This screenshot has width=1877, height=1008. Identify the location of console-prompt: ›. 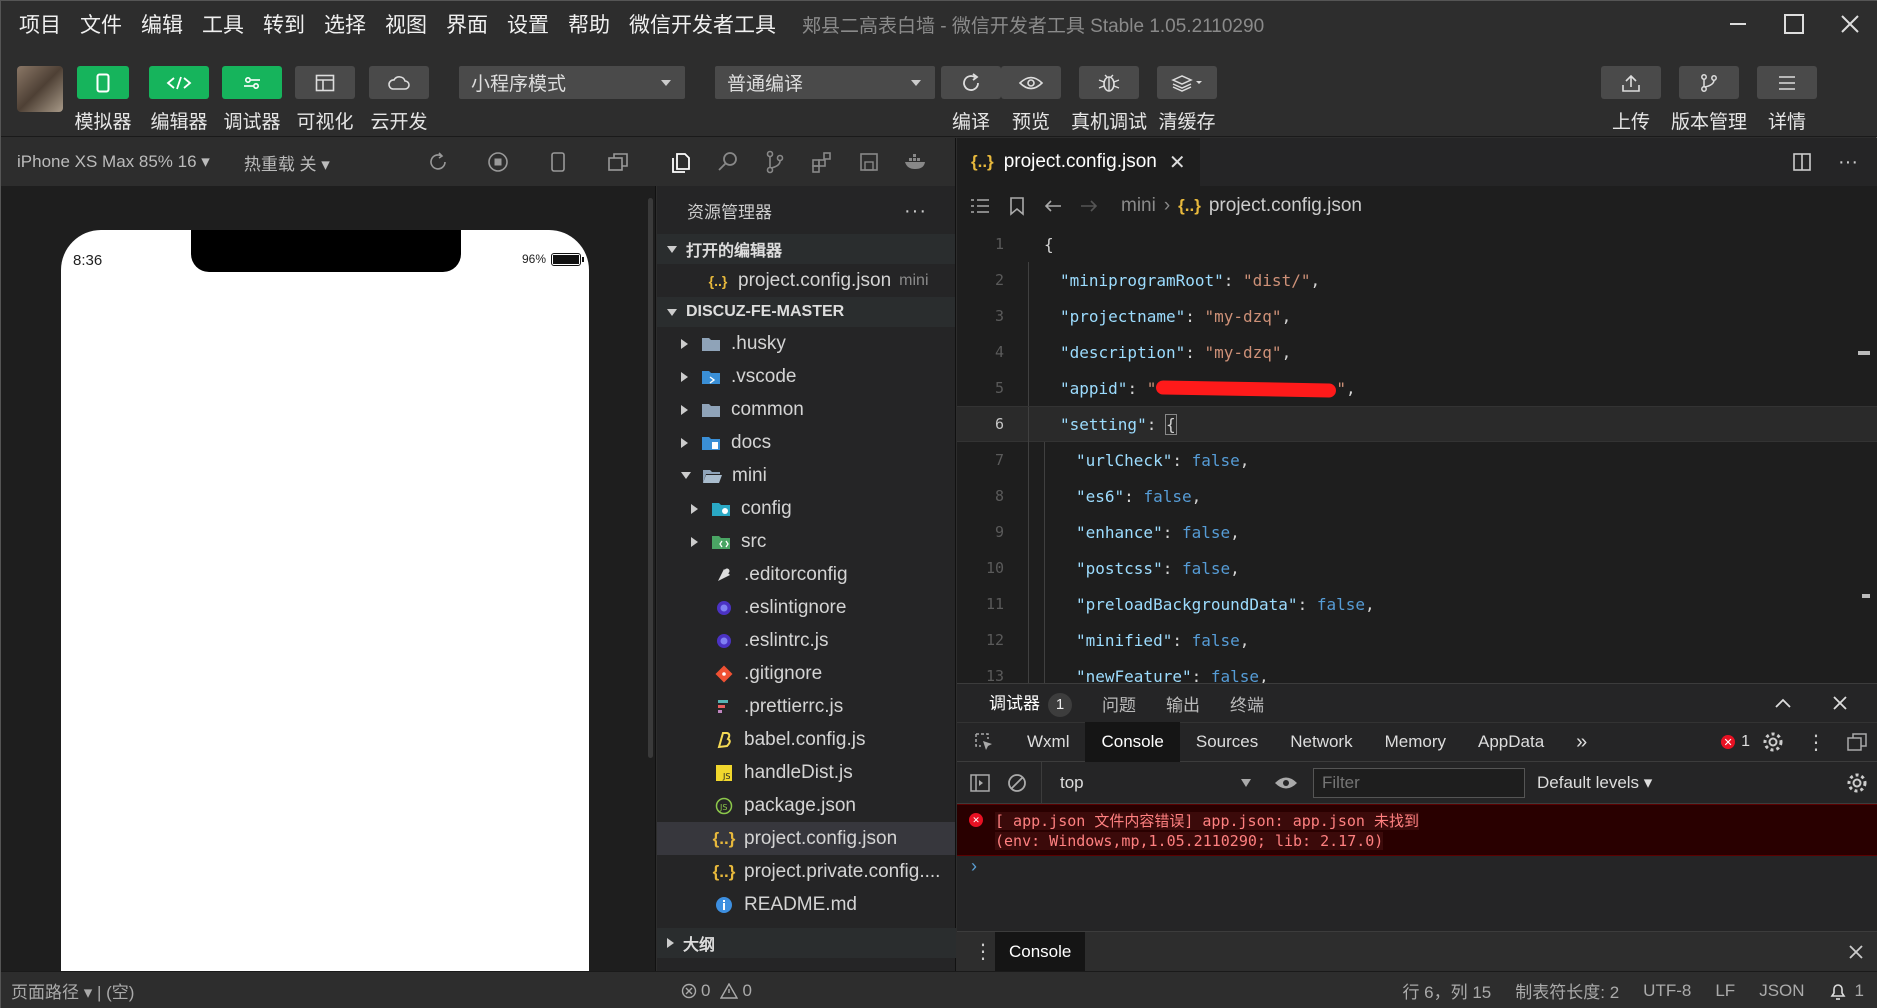
(1417, 869).